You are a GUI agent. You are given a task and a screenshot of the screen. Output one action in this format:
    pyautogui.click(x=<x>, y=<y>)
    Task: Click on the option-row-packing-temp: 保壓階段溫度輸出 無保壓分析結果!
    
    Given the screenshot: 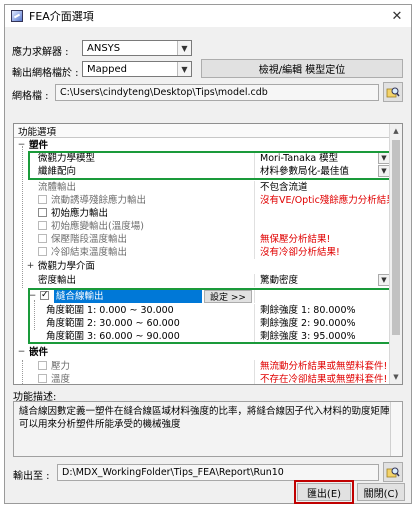 What is the action you would take?
    pyautogui.click(x=202, y=239)
    